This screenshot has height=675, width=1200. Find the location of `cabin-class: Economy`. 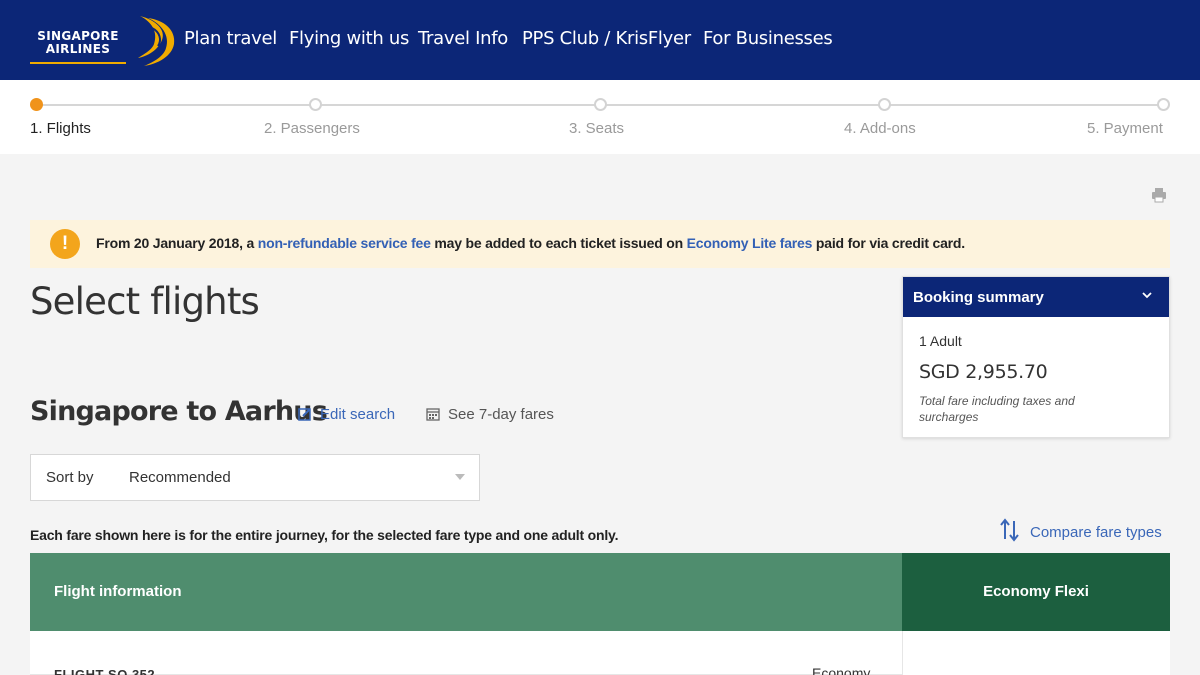

cabin-class: Economy is located at coordinates (841, 670).